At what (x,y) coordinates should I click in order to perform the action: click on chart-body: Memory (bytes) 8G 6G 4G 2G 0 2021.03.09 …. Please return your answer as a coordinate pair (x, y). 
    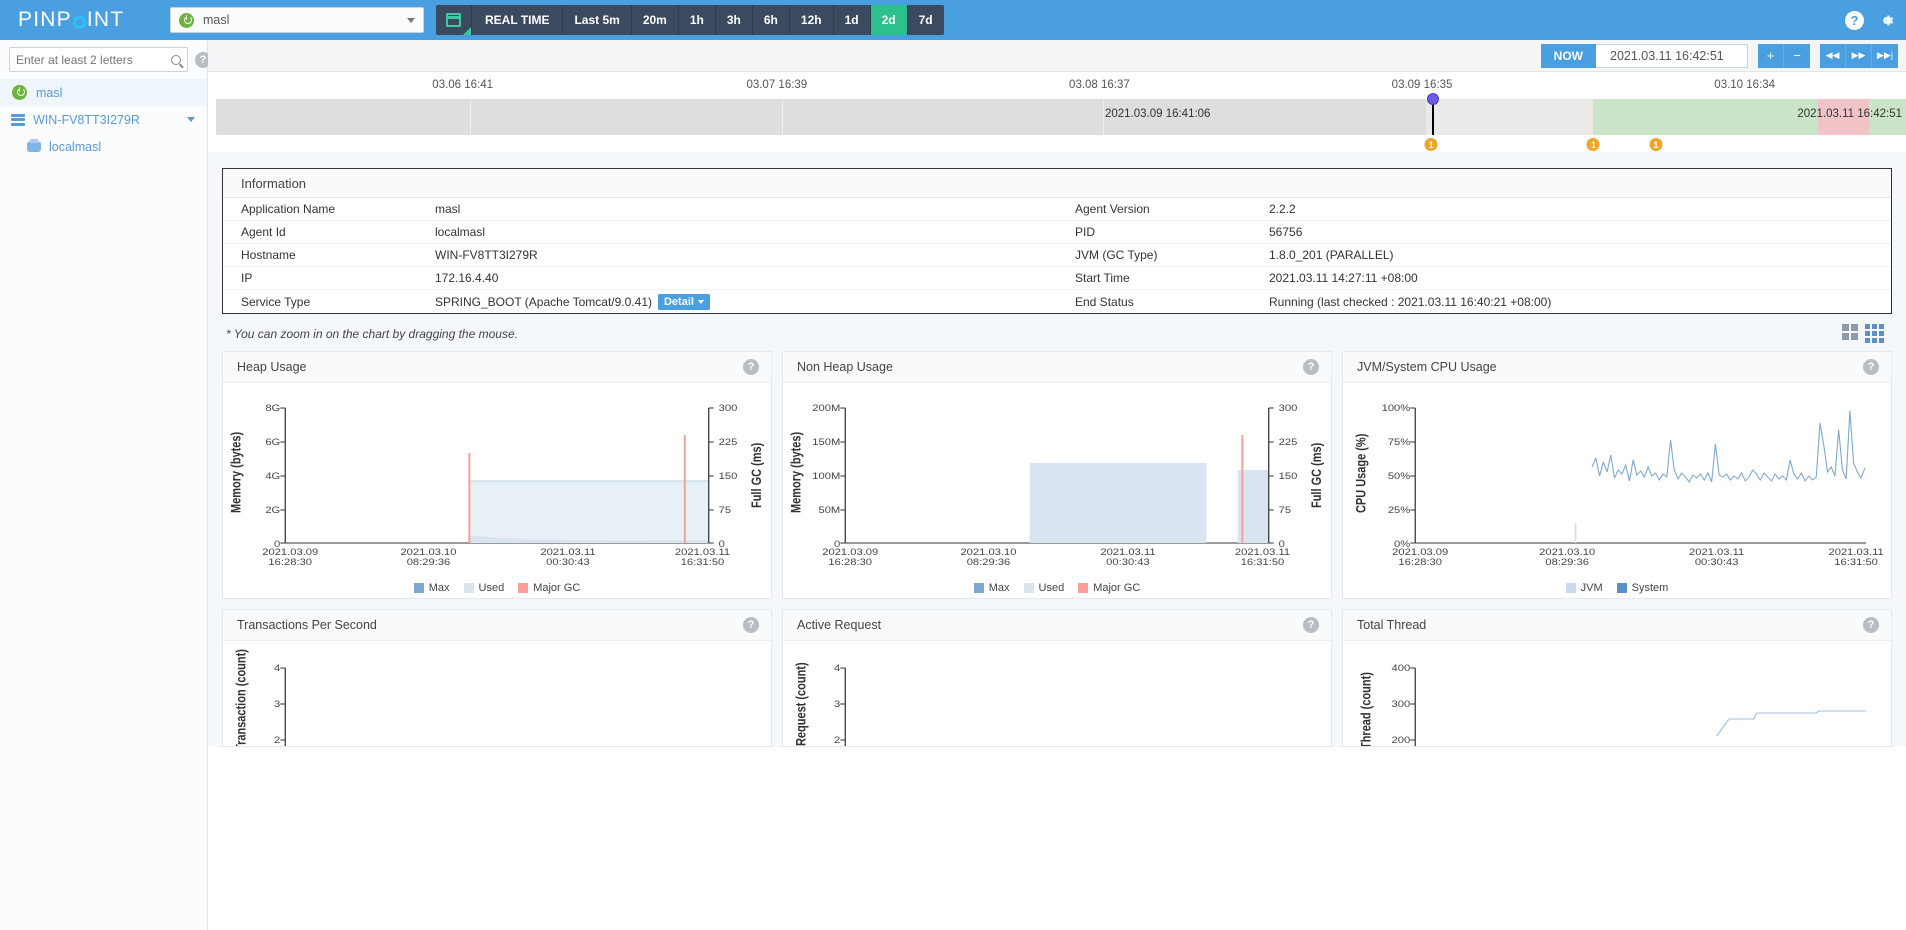
    Looking at the image, I should click on (497, 490).